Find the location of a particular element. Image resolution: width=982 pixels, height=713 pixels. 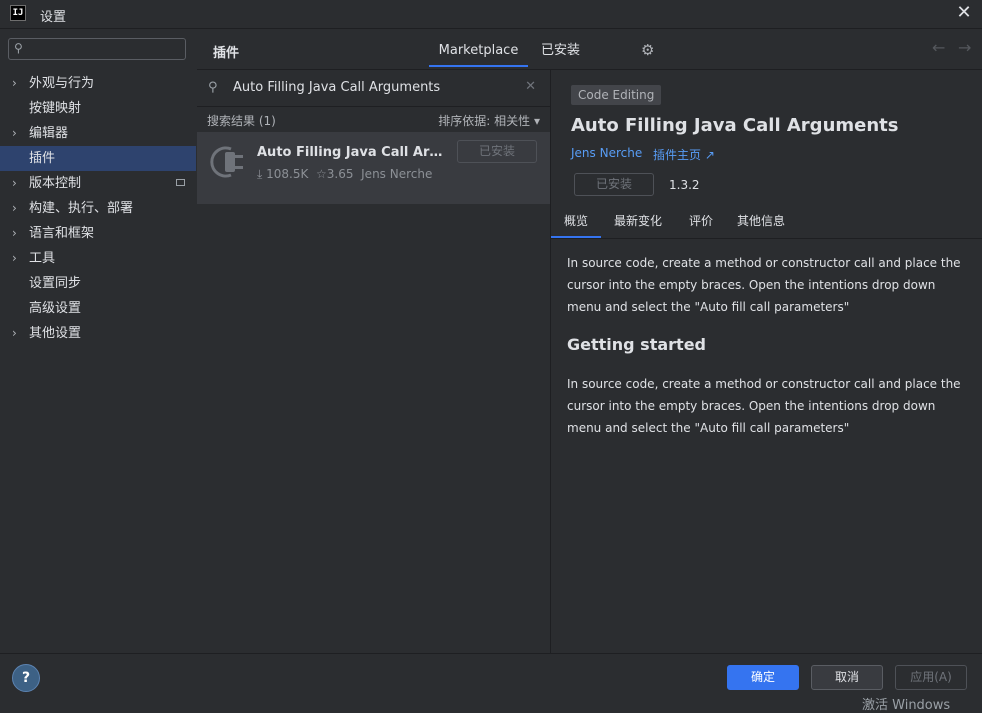

section-heading: Getting started is located at coordinates (636, 344).